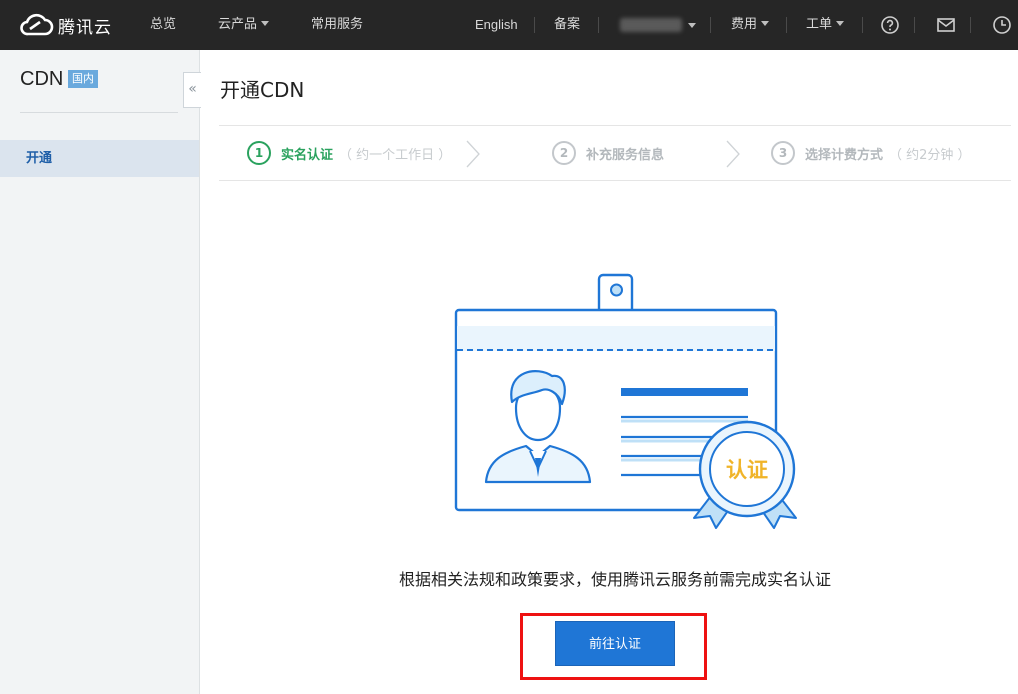 The image size is (1018, 694). I want to click on nav-tickets: 工单, so click(825, 25).